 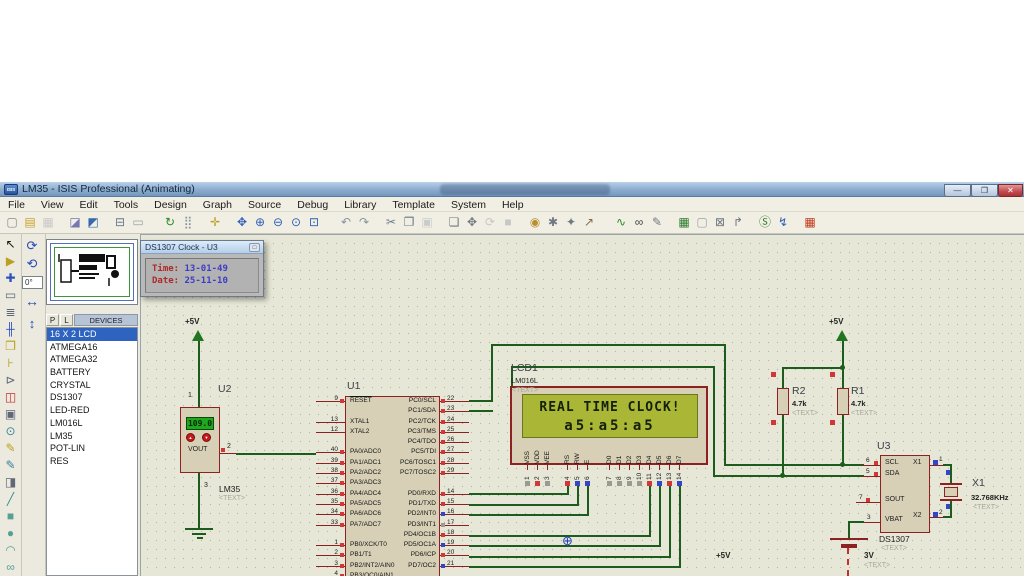 What do you see at coordinates (508, 223) in the screenshot?
I see `block-delete-button: ■` at bounding box center [508, 223].